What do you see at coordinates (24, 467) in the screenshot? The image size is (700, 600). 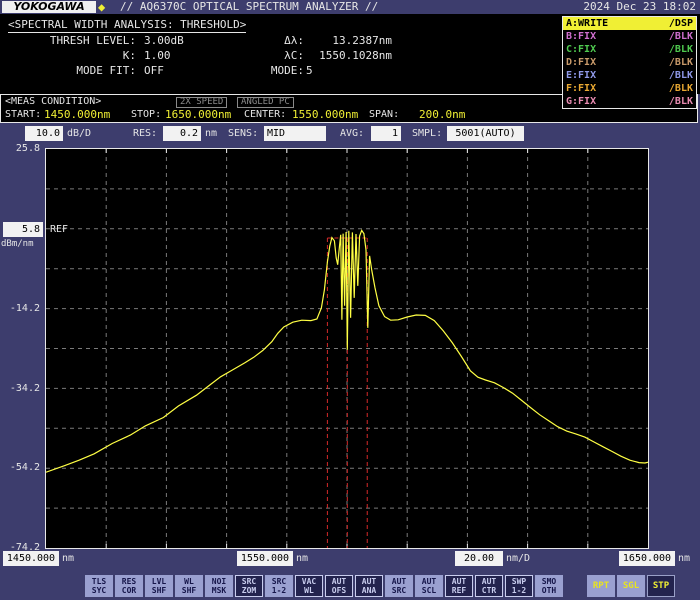 I see `y-axis-label-3: -54.2` at bounding box center [24, 467].